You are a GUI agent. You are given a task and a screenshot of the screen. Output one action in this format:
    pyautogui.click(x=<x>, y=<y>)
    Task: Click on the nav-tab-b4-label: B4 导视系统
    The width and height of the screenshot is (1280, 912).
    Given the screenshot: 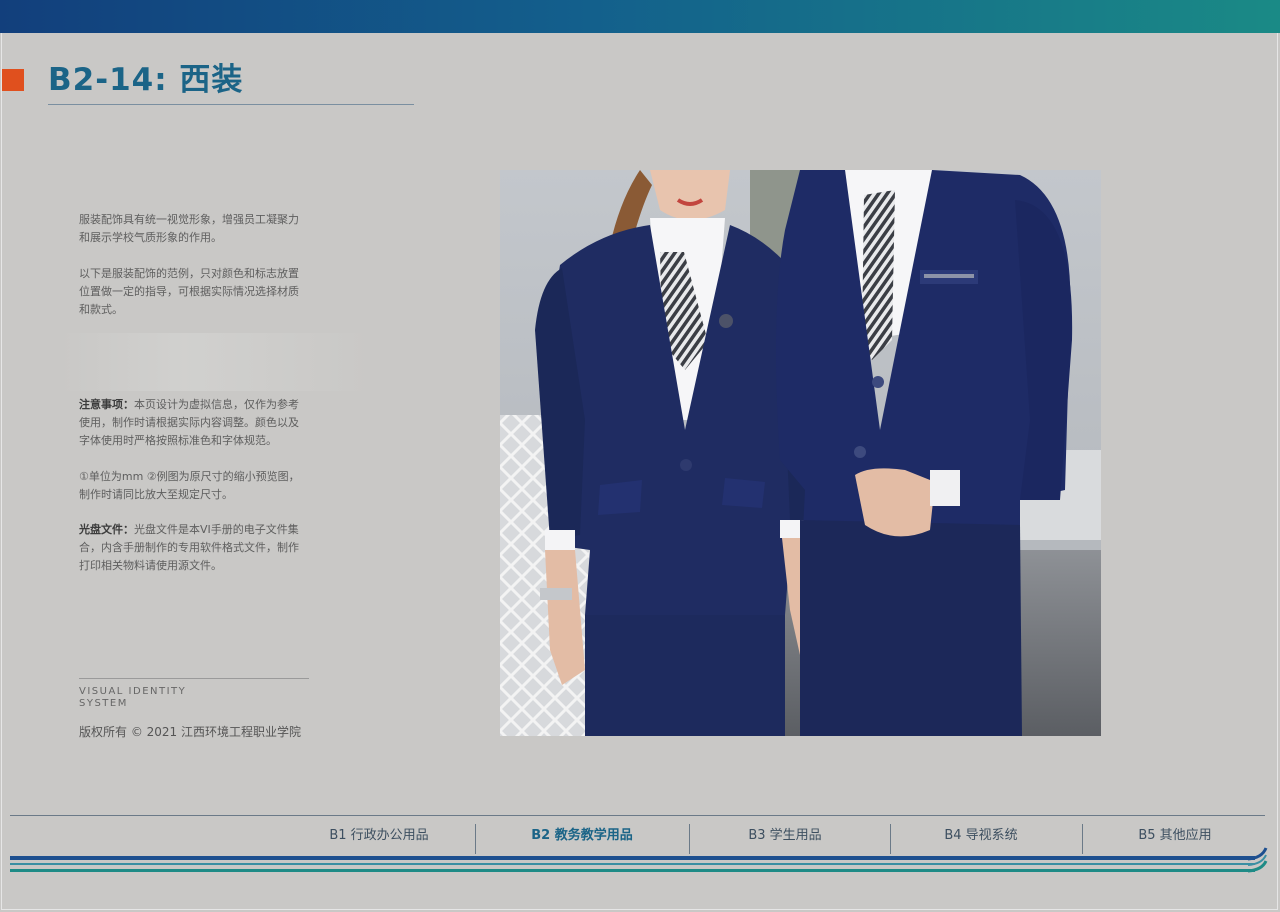 What is the action you would take?
    pyautogui.click(x=981, y=835)
    